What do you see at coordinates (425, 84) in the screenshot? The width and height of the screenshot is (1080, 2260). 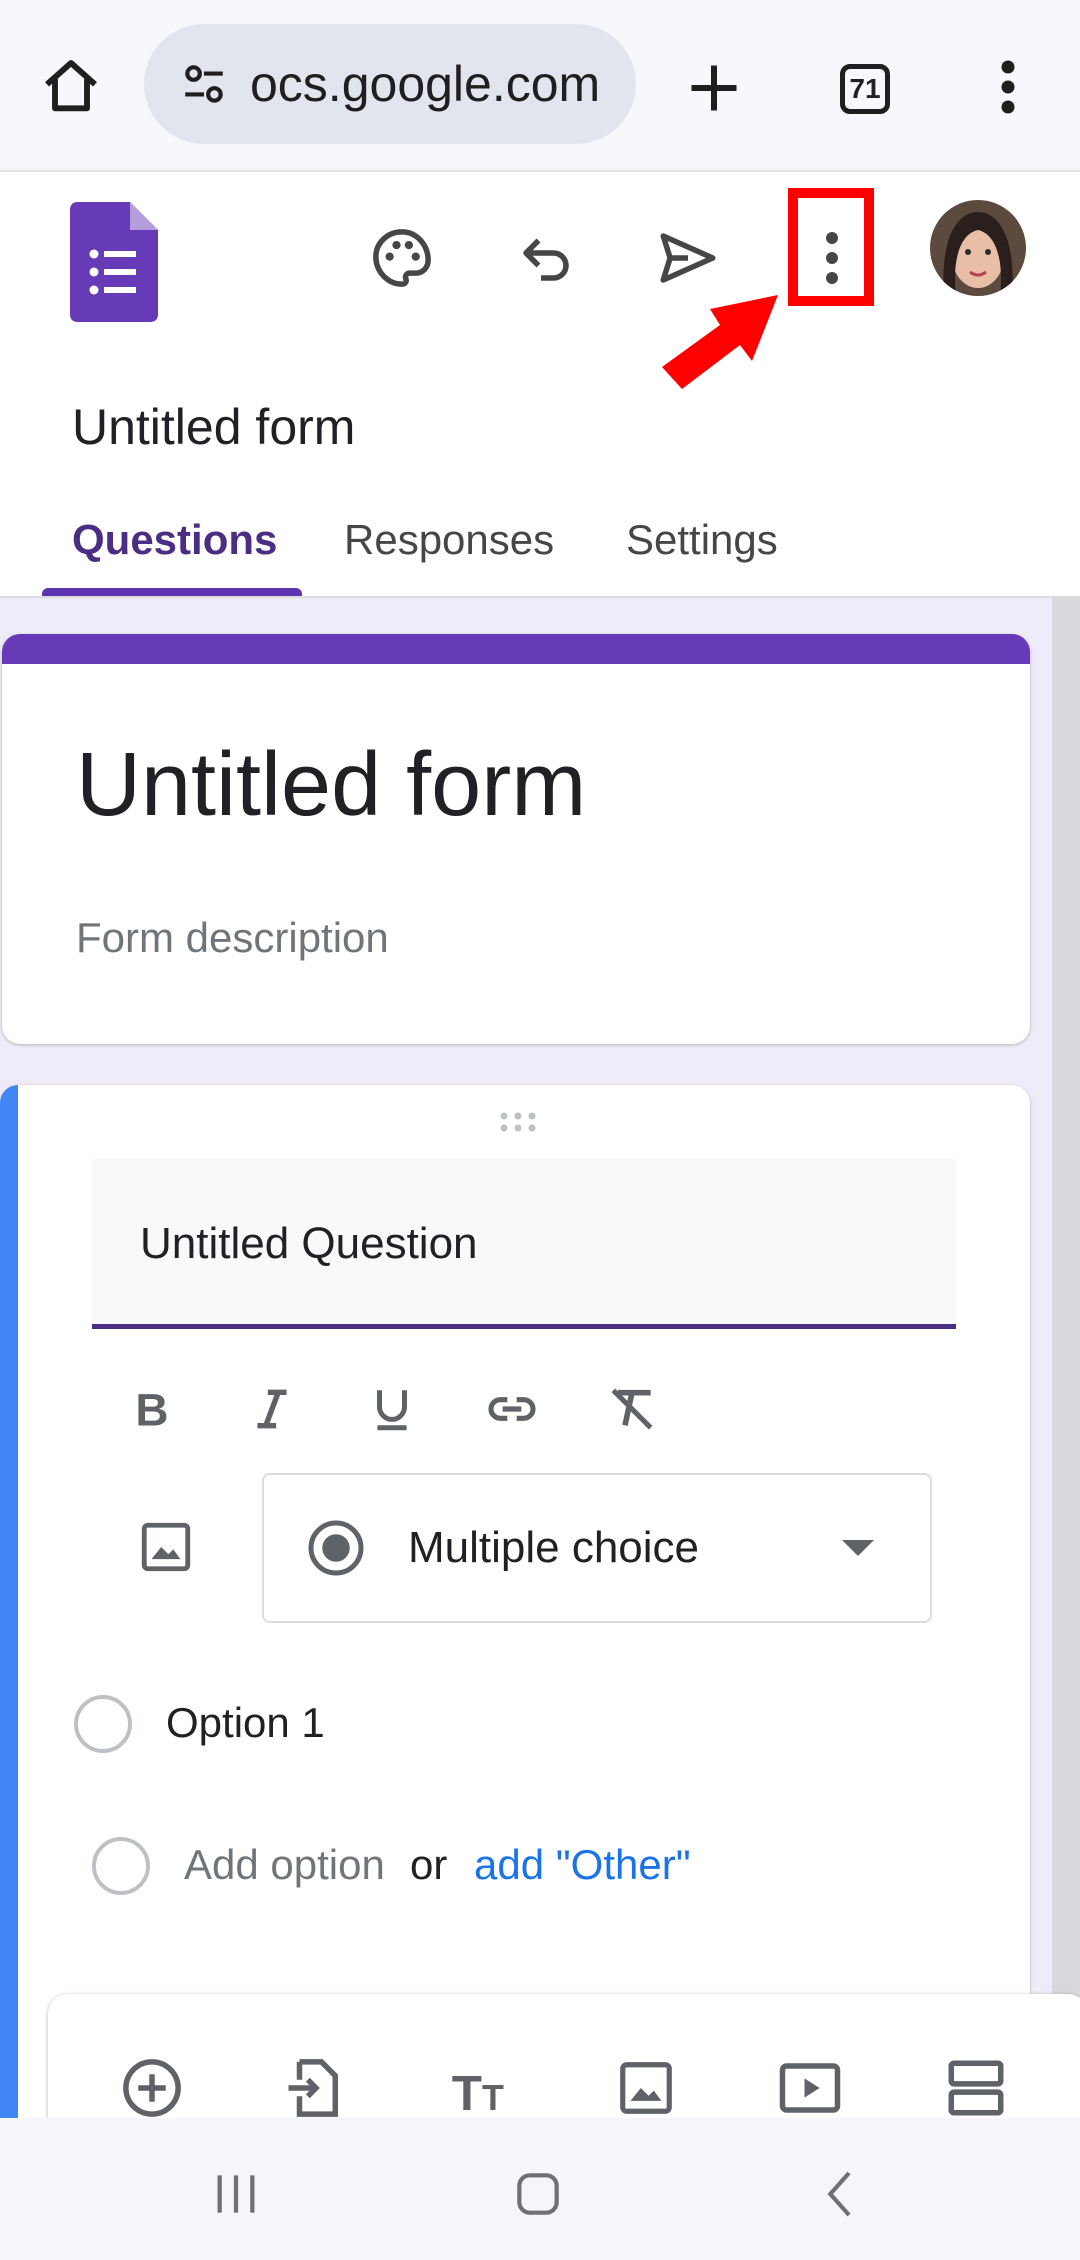 I see `url-text: ocs.google.com` at bounding box center [425, 84].